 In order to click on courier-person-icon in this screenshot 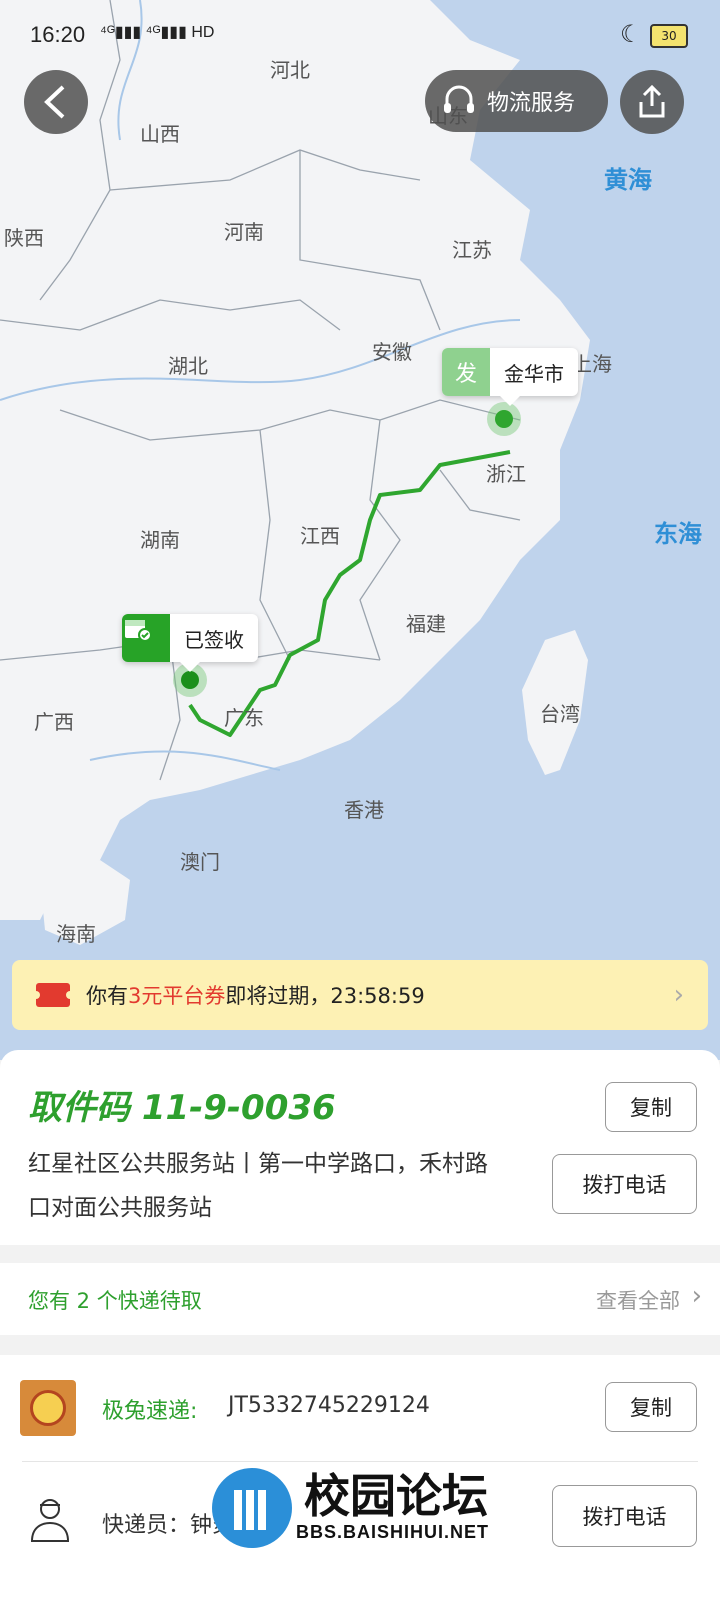, I will do `click(50, 1520)`.